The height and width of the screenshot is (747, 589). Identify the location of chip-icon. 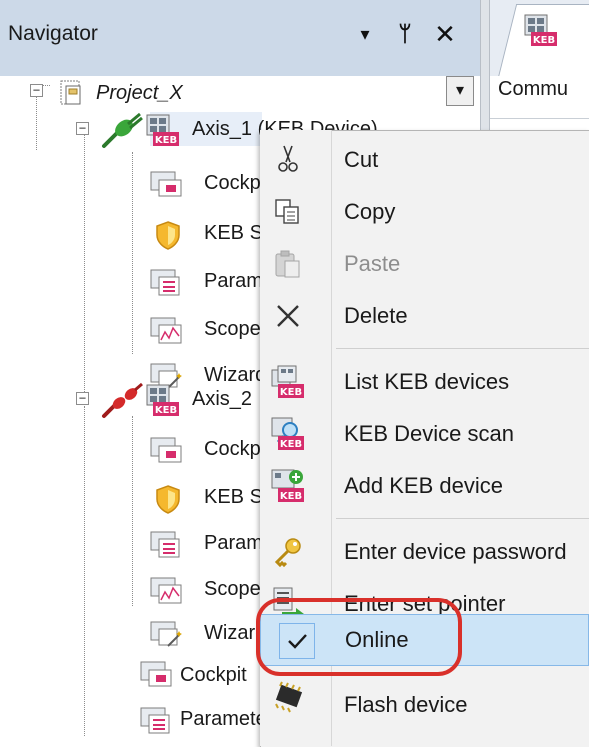
(288, 696).